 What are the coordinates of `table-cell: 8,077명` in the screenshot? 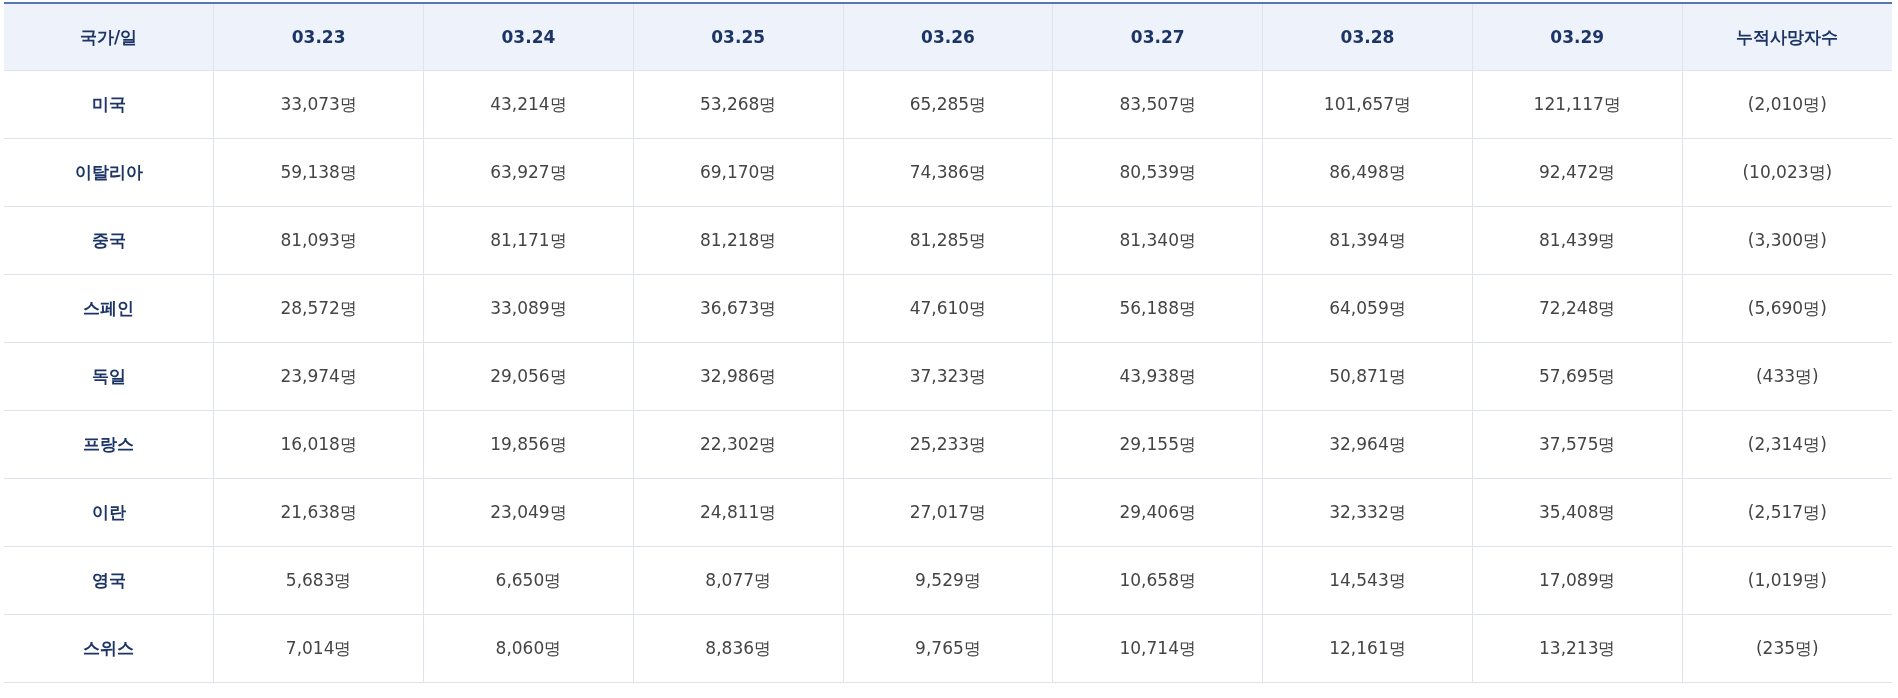 It's located at (738, 580).